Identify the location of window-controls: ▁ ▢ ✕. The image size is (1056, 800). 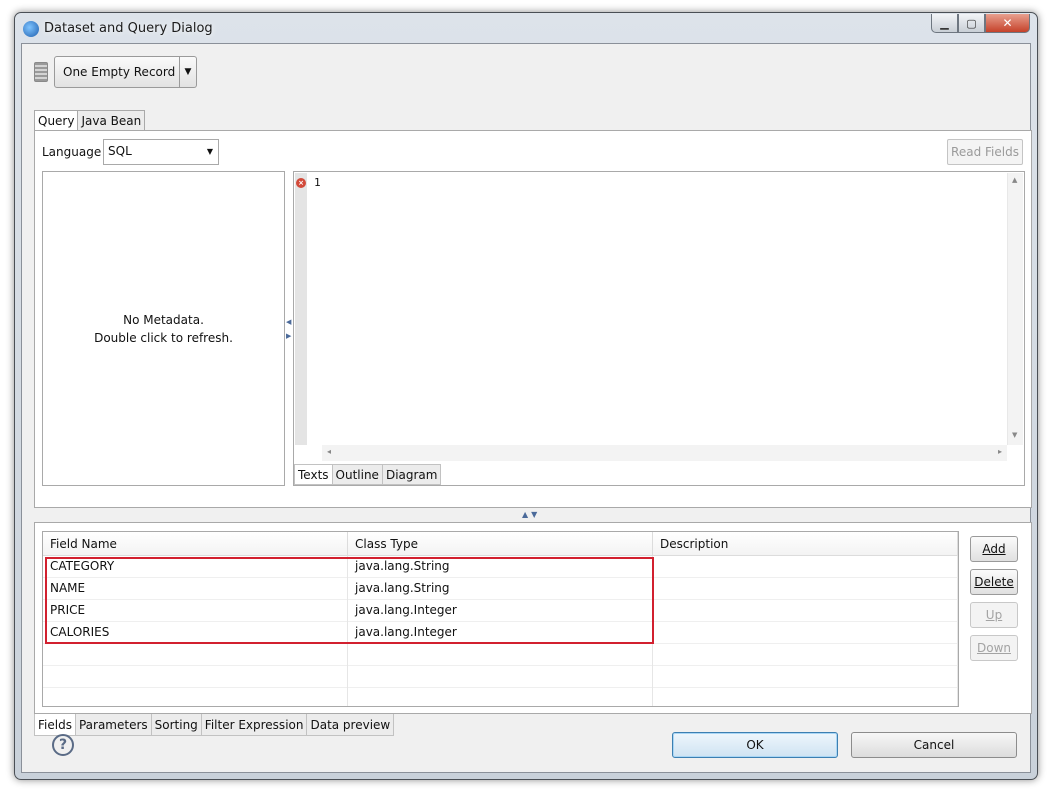
(980, 23).